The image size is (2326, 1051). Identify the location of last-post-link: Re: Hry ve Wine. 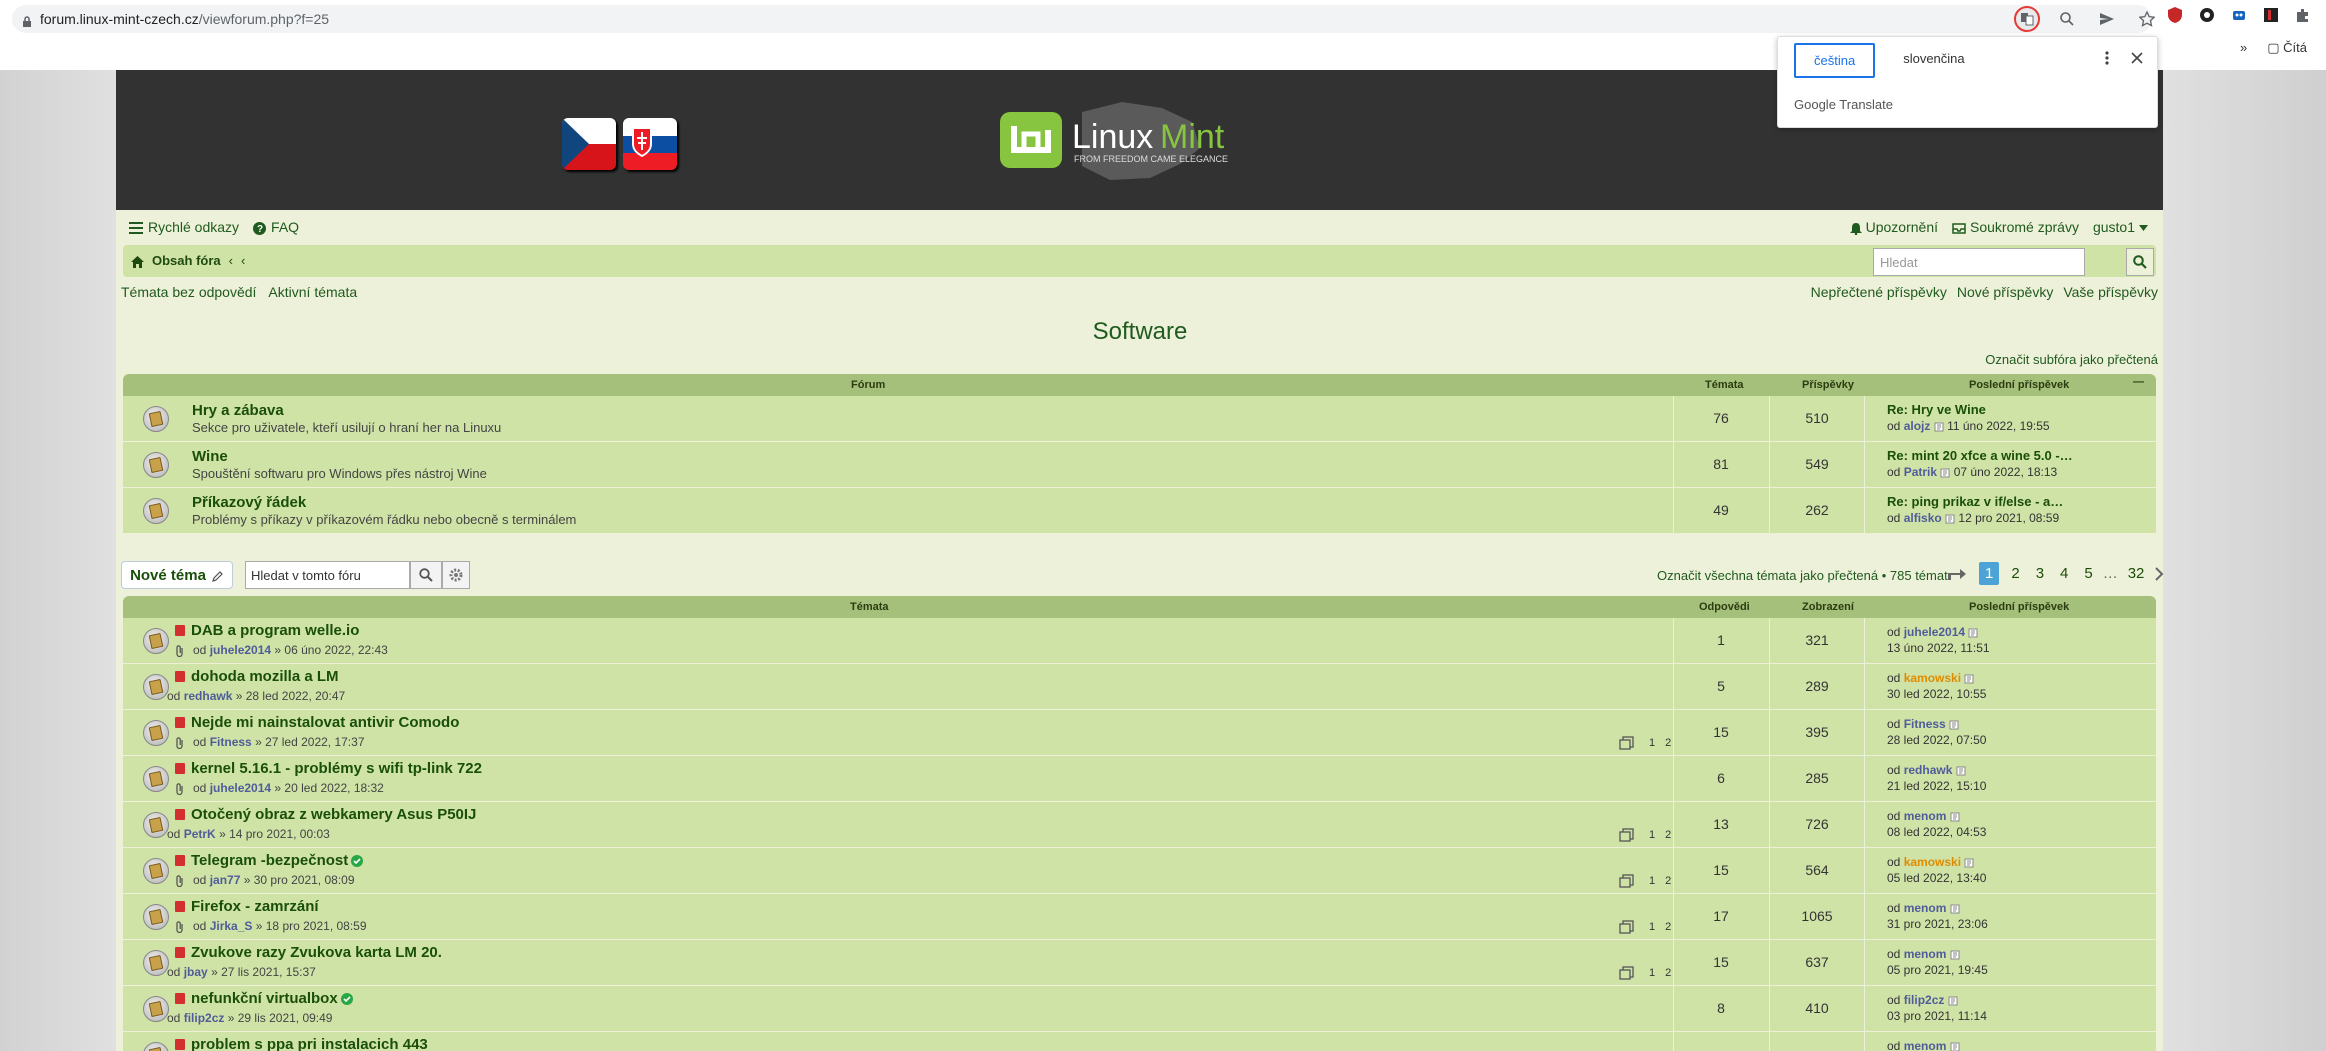
(1936, 409).